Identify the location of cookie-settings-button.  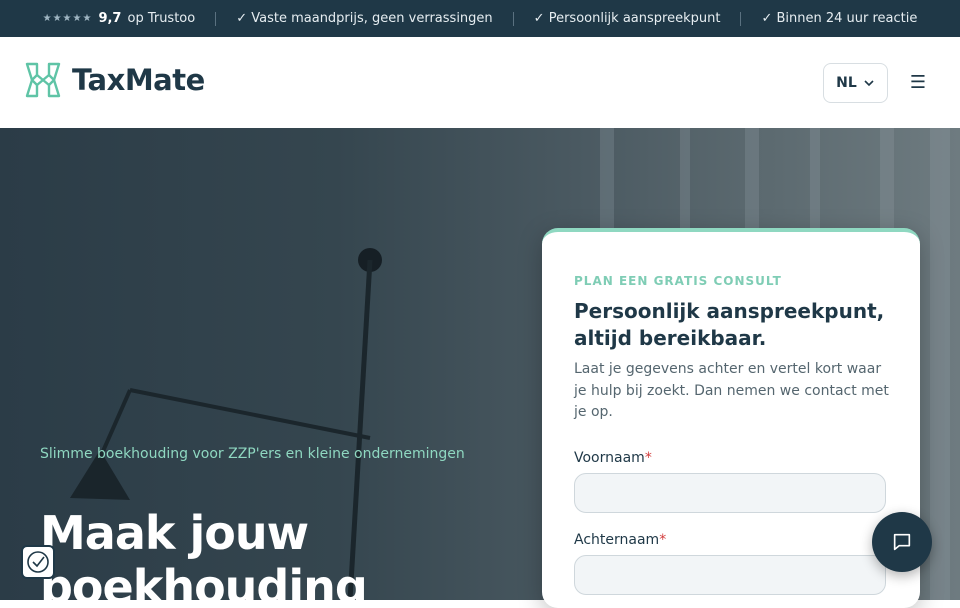
(38, 562).